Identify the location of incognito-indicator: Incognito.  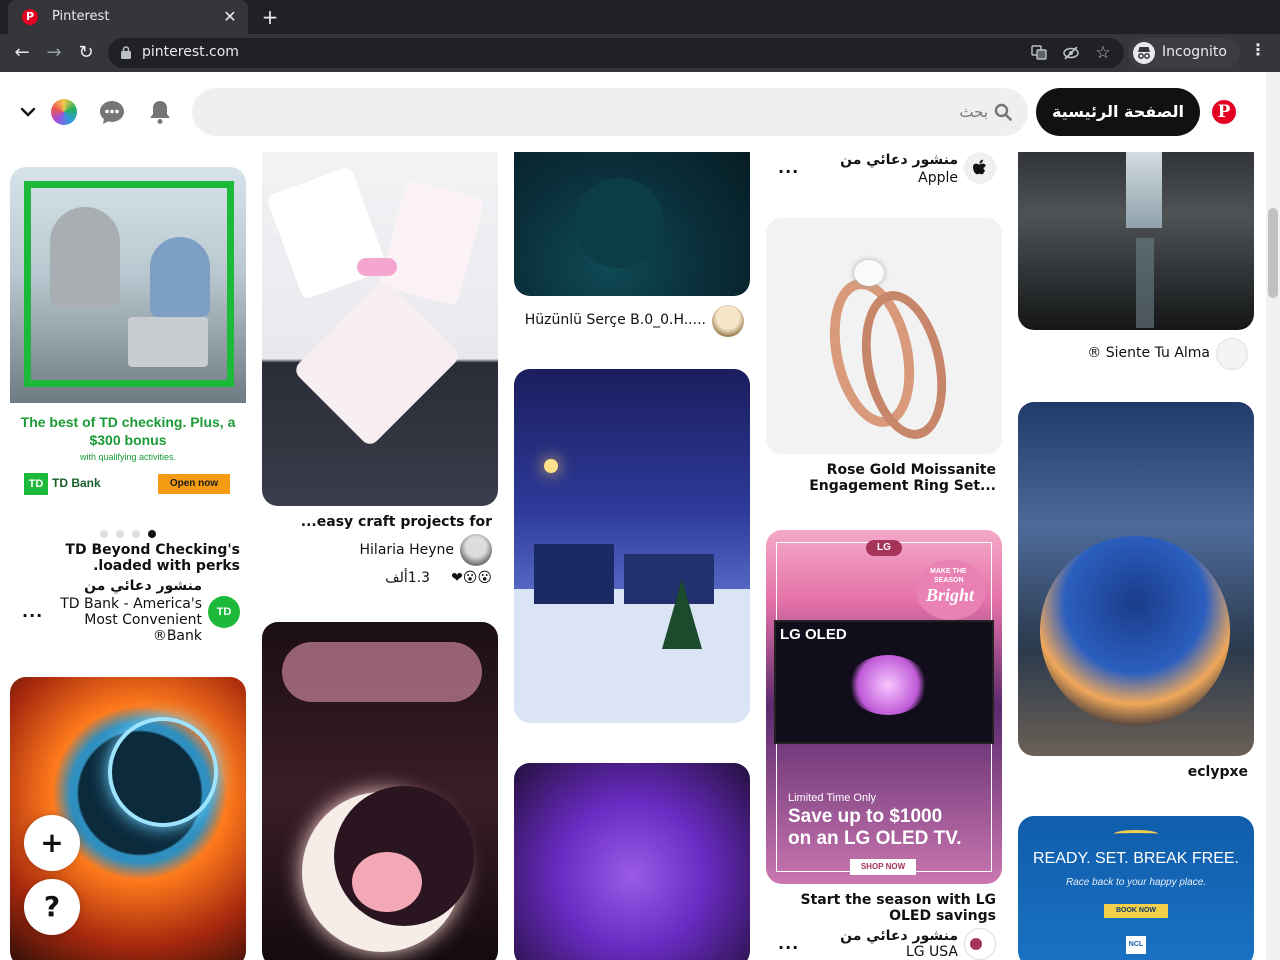
(1184, 53).